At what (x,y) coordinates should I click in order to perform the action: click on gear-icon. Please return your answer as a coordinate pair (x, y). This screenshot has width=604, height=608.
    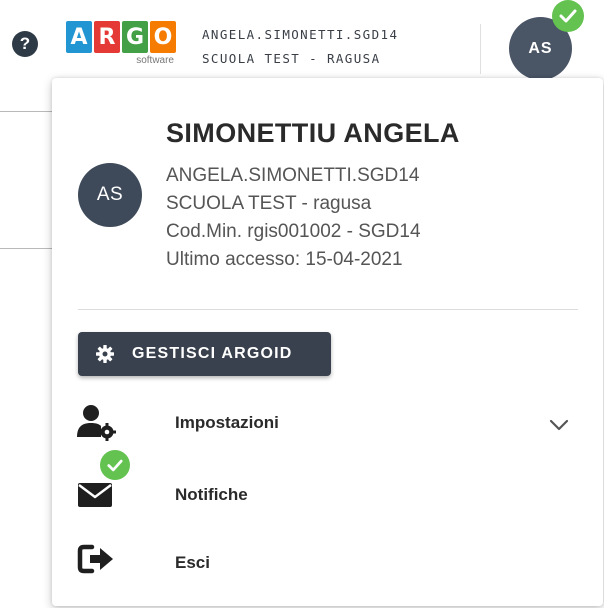
    Looking at the image, I should click on (105, 354).